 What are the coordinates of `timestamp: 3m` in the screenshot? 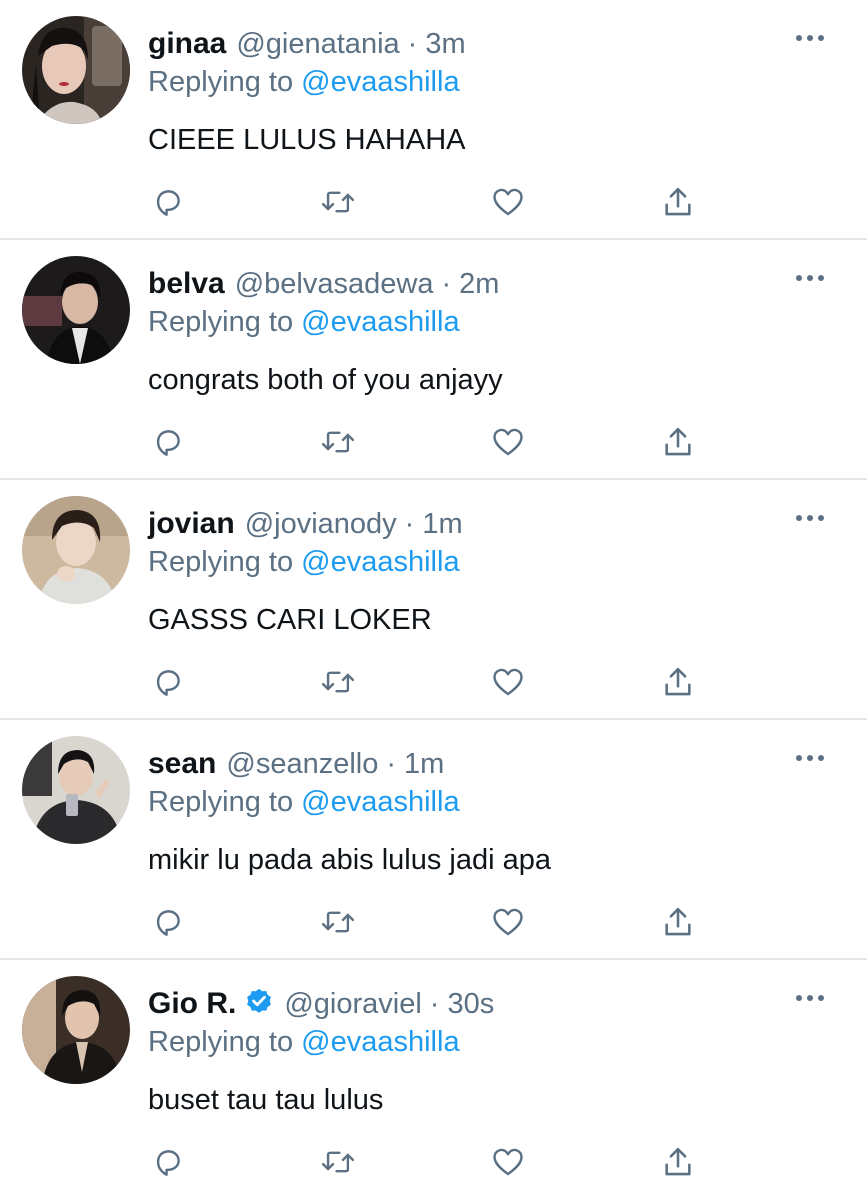 It's located at (445, 44).